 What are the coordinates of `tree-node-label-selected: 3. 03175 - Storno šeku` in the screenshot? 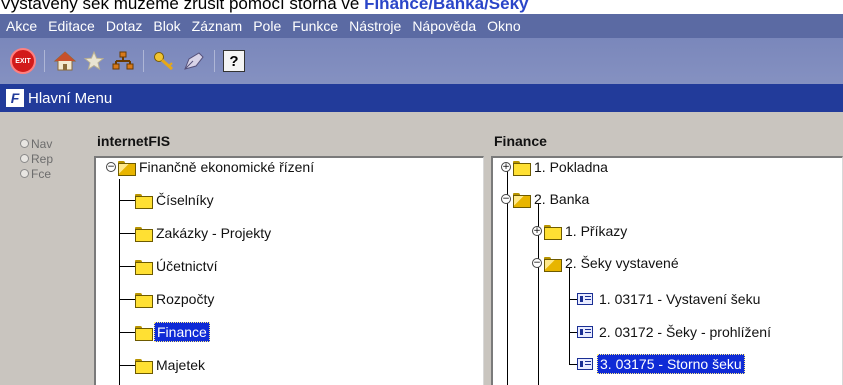 It's located at (671, 364).